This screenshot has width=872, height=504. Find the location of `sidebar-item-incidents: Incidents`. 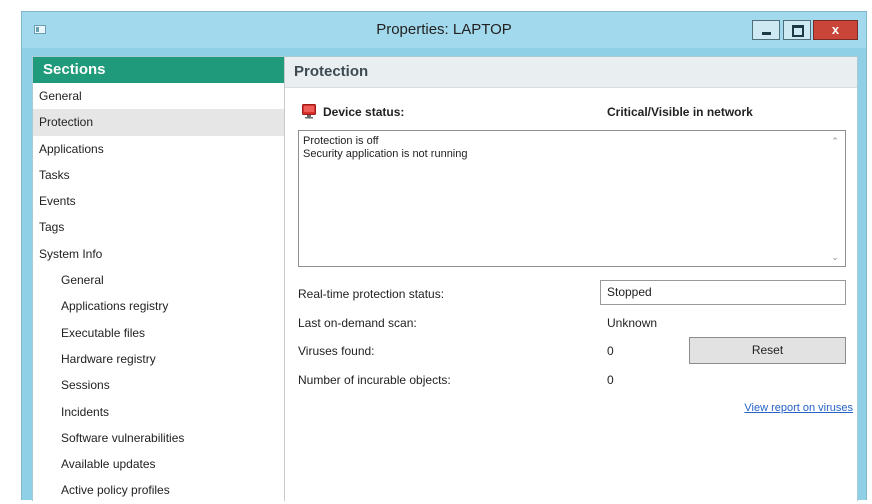

sidebar-item-incidents: Incidents is located at coordinates (158, 412).